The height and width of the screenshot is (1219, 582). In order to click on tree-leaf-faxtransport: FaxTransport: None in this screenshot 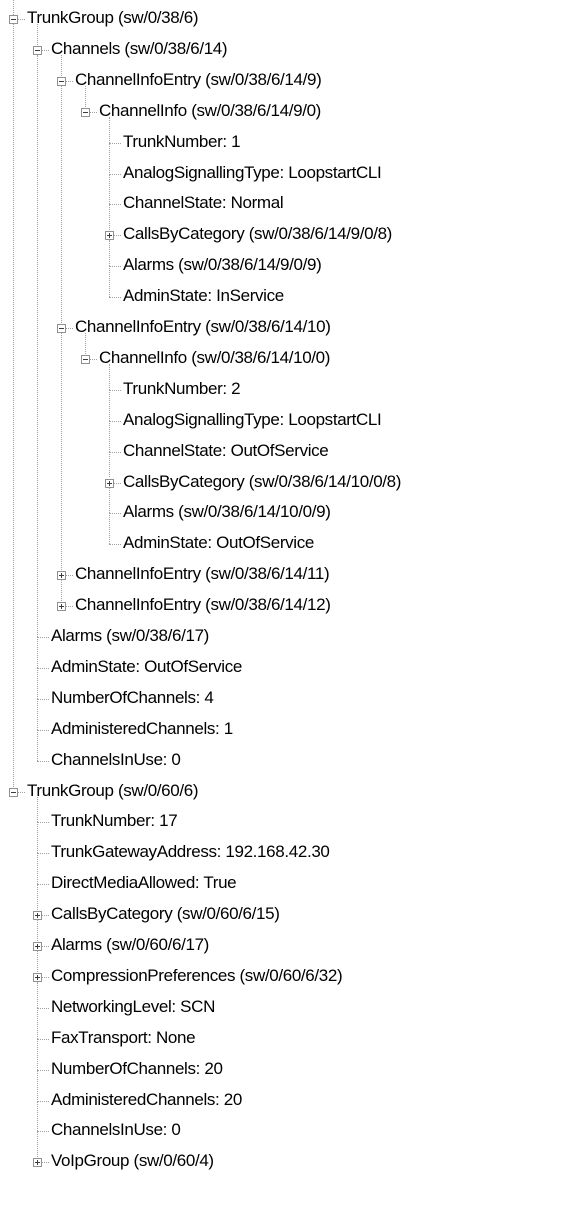, I will do `click(123, 1038)`.